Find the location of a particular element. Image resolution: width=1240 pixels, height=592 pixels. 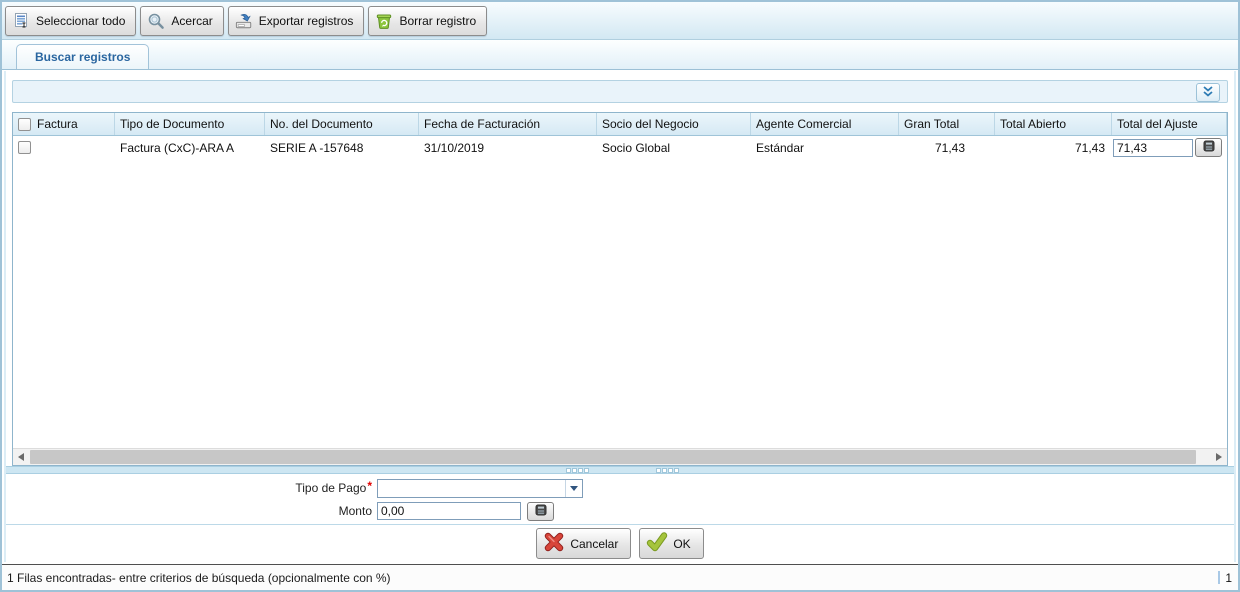

cell-total-abierto: 71,43 is located at coordinates (1053, 147).